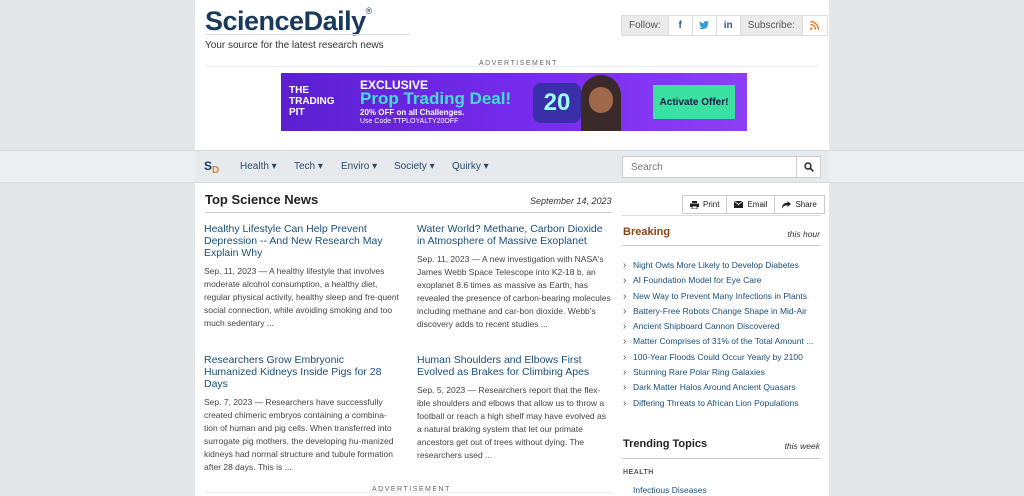  Describe the element at coordinates (308, 166) in the screenshot. I see `nav-tech: Tech ▾` at that location.